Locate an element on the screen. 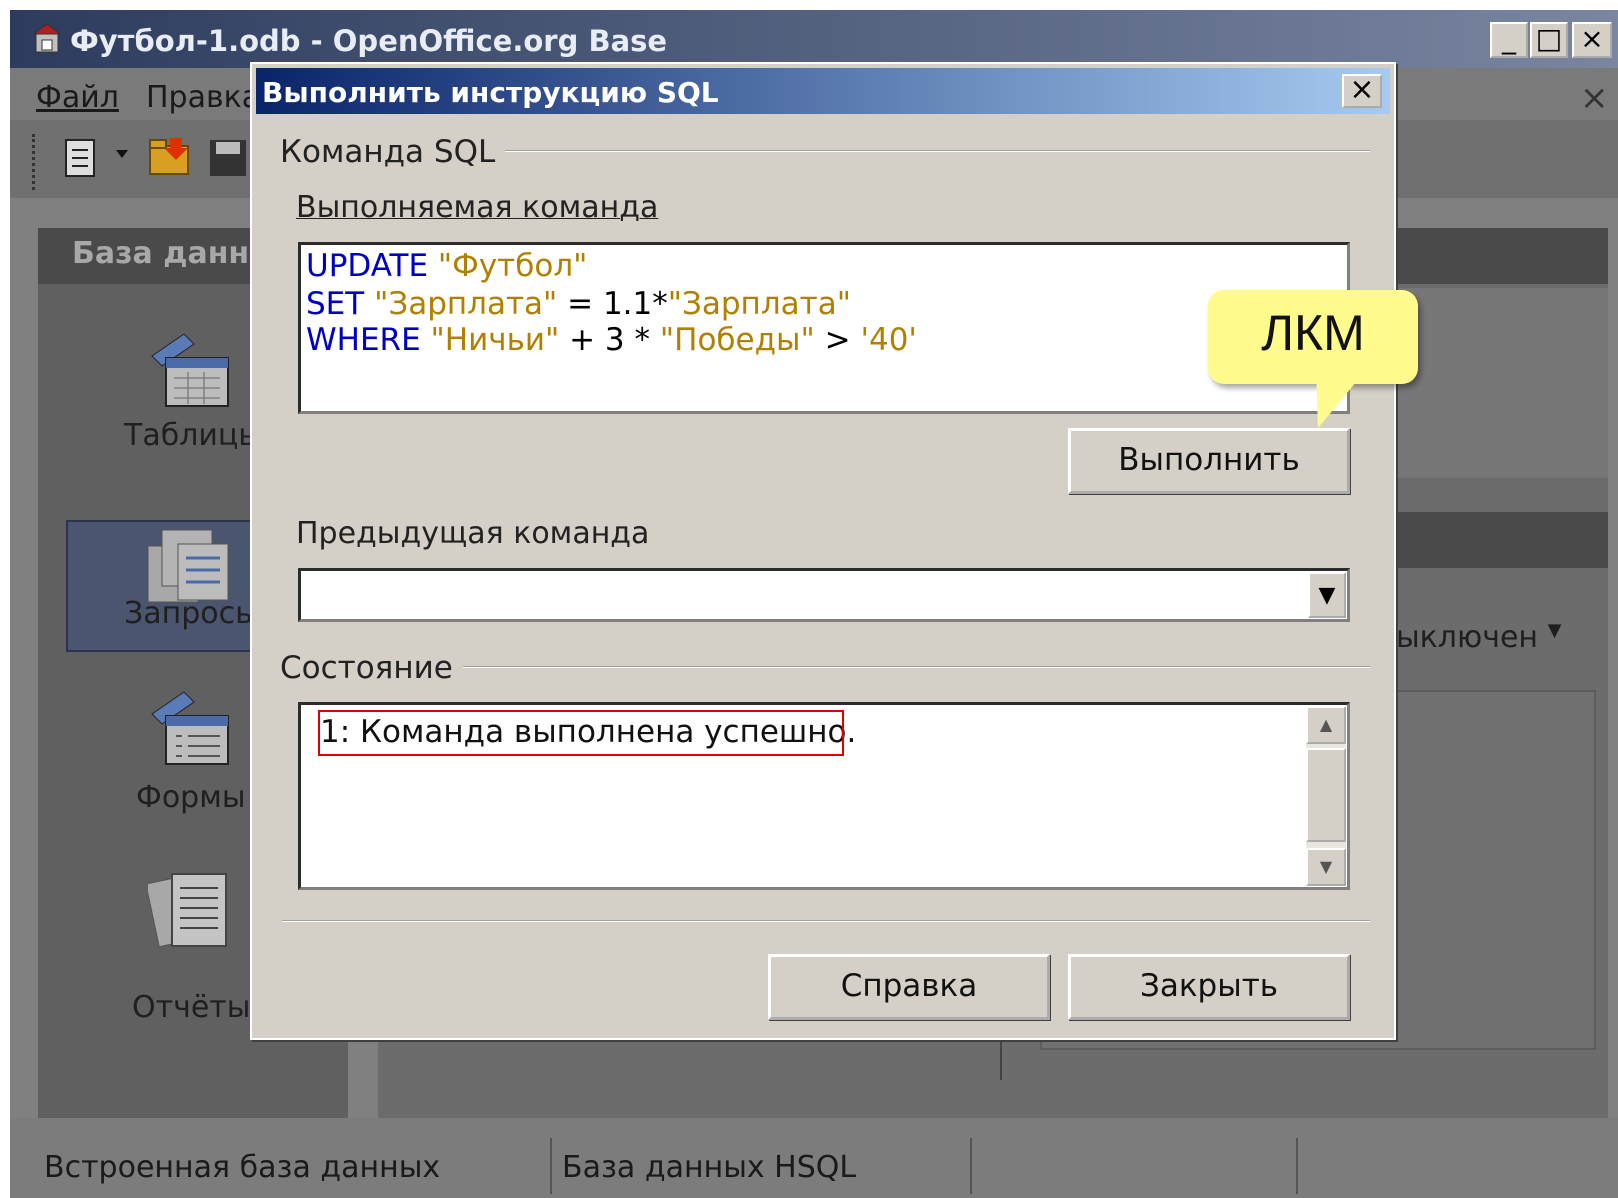  preview-mode-select: ыключен ▼ is located at coordinates (1478, 637).